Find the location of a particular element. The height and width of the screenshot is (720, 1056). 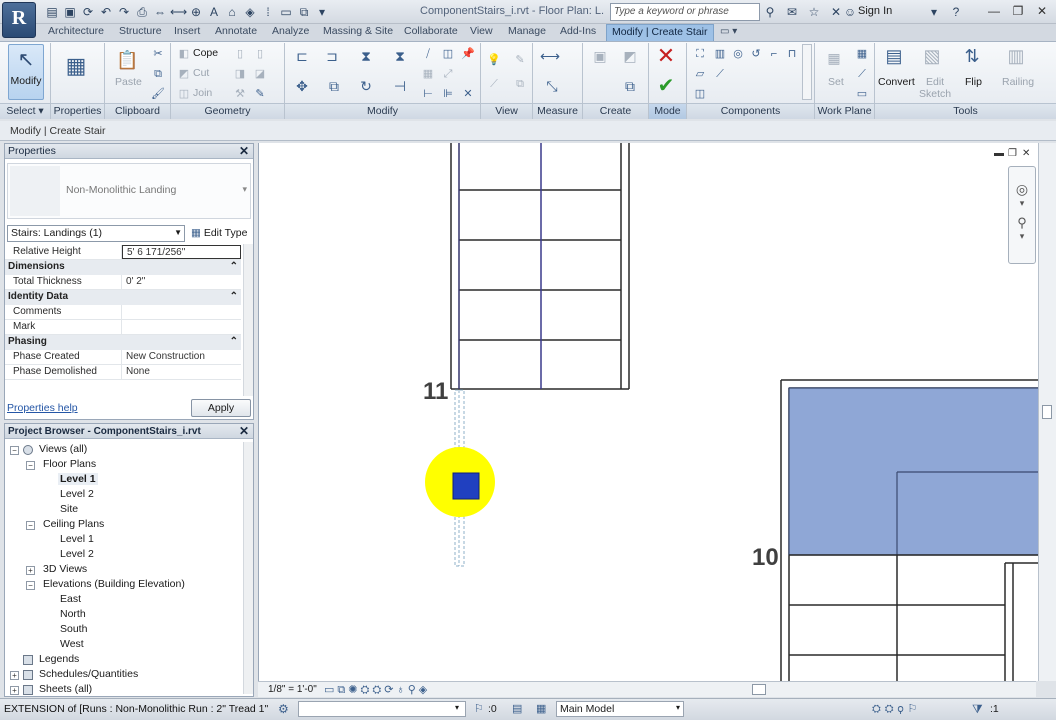

communication-icon: ☆ is located at coordinates (814, 12).